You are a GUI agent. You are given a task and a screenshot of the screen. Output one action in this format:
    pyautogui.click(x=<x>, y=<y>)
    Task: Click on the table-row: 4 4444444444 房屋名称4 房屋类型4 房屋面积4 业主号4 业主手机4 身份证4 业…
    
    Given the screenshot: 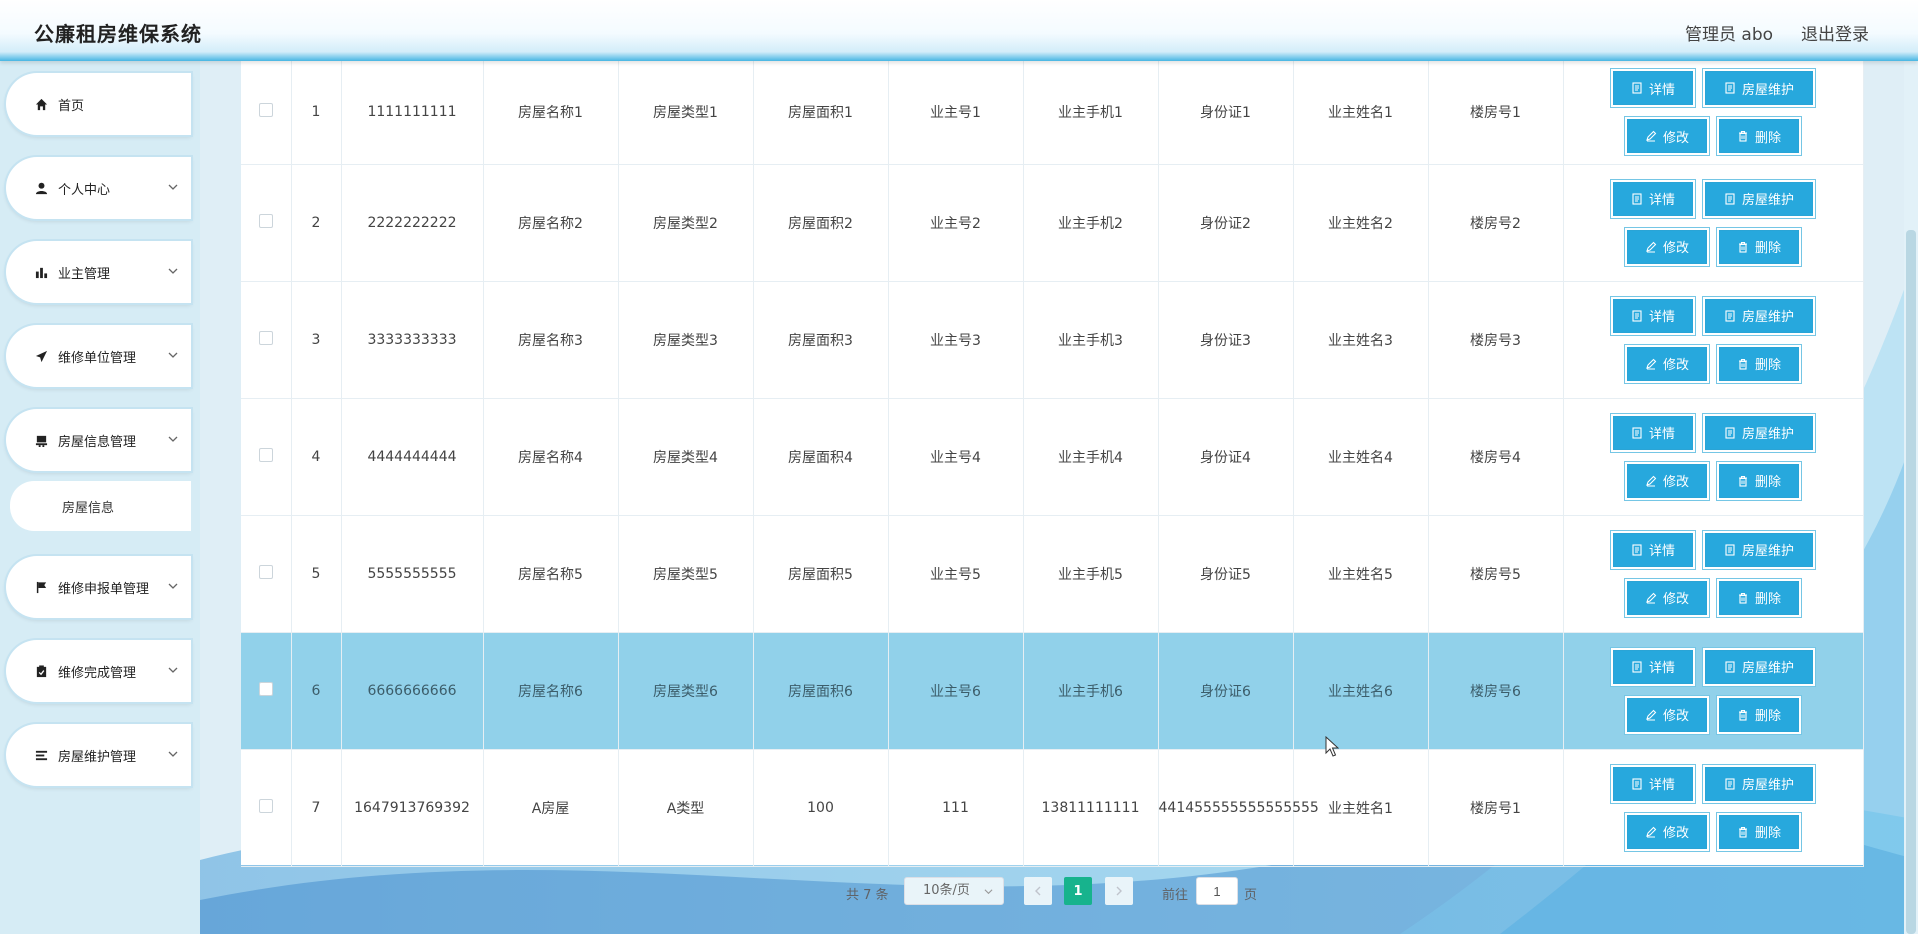 What is the action you would take?
    pyautogui.click(x=1052, y=457)
    